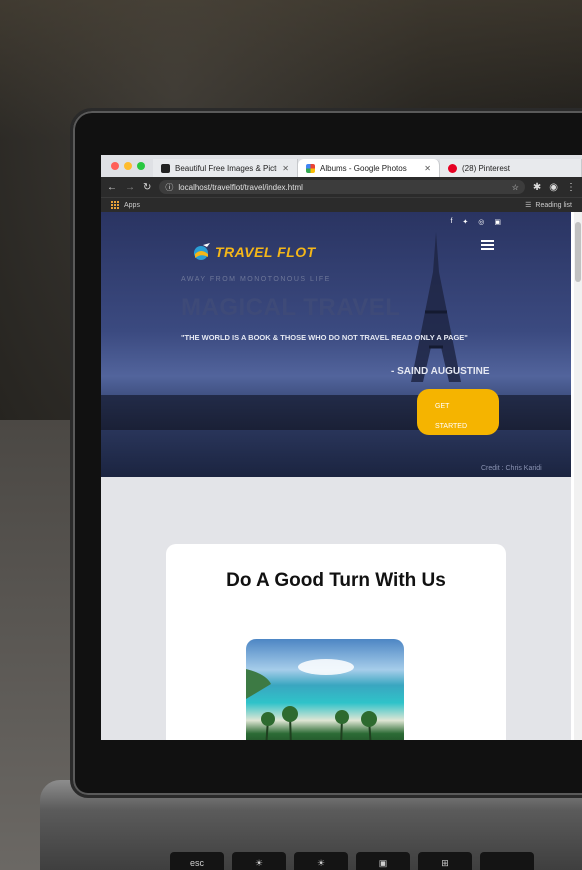 This screenshot has width=582, height=870. Describe the element at coordinates (487, 245) in the screenshot. I see `hamburger-menu-icon` at that location.